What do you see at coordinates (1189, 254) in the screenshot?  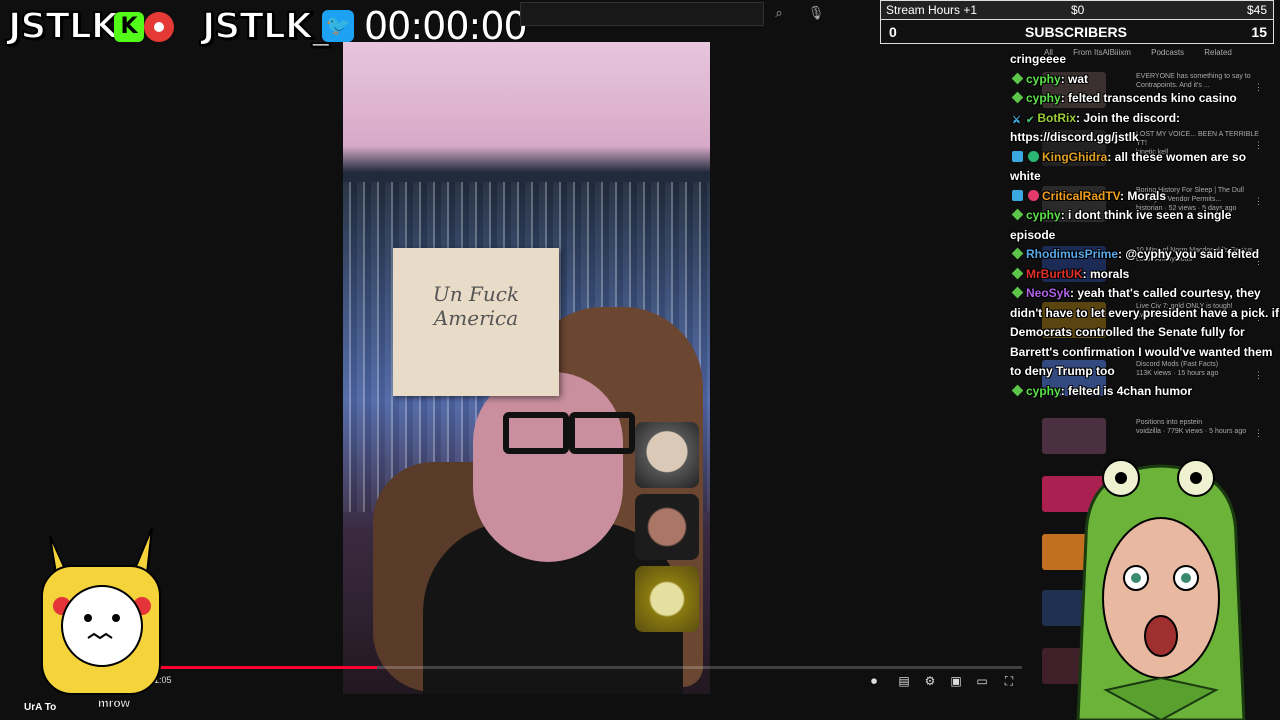 I see `chat-text: : @cyphy you said felted` at bounding box center [1189, 254].